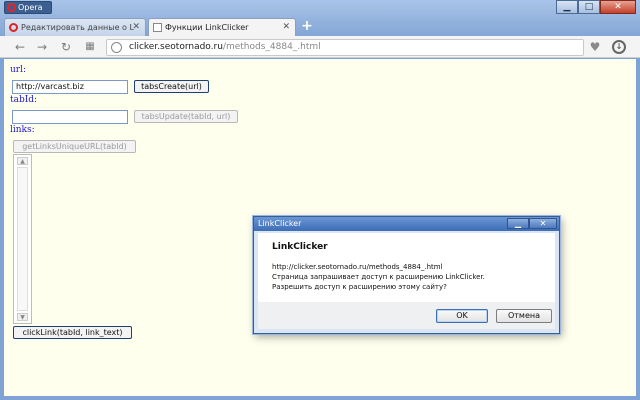 The width and height of the screenshot is (640, 400). What do you see at coordinates (42, 47) in the screenshot?
I see `forward-icon: →` at bounding box center [42, 47].